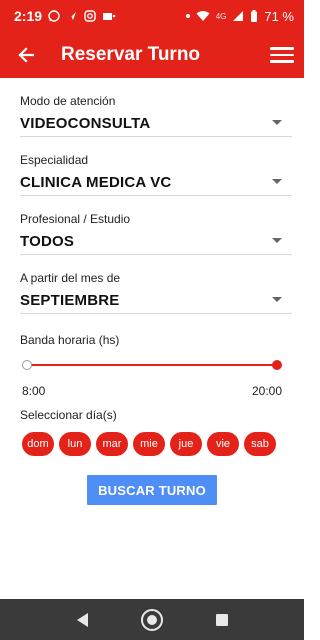 This screenshot has height=640, width=320. What do you see at coordinates (72, 16) in the screenshot?
I see `navigation-icon` at bounding box center [72, 16].